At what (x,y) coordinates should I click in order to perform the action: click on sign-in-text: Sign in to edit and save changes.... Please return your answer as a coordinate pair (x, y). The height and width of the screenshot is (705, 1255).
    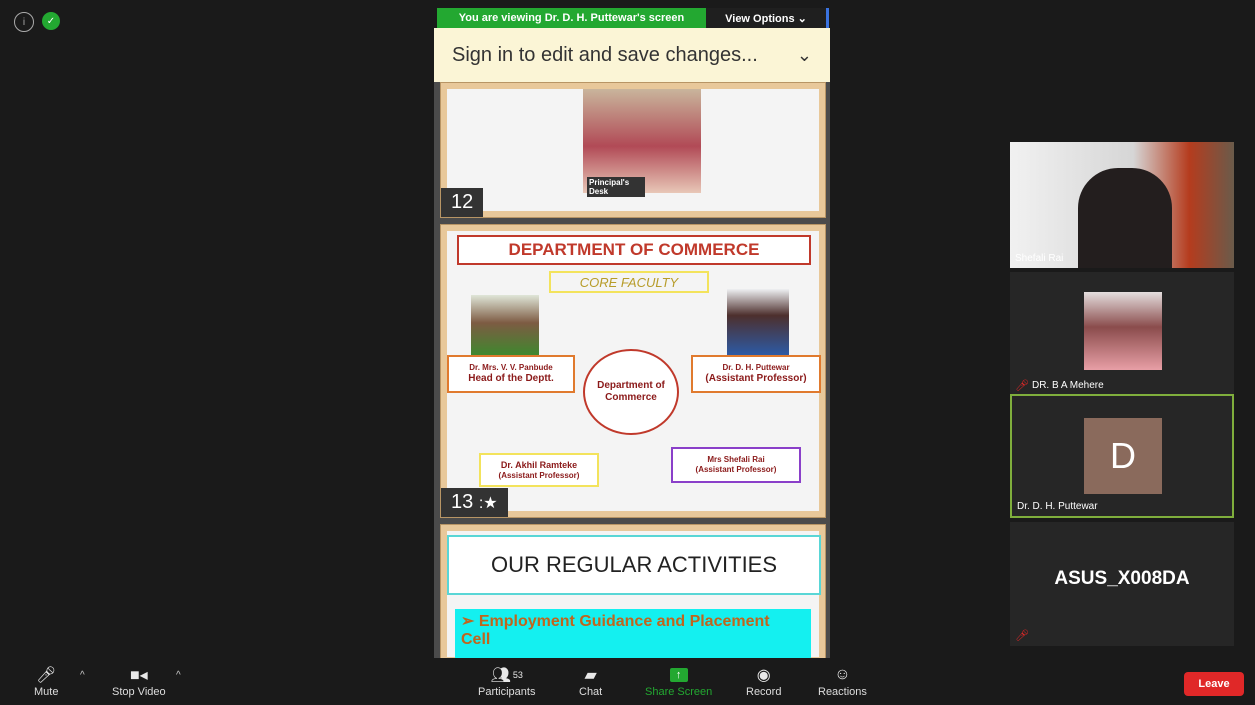
    Looking at the image, I should click on (605, 54).